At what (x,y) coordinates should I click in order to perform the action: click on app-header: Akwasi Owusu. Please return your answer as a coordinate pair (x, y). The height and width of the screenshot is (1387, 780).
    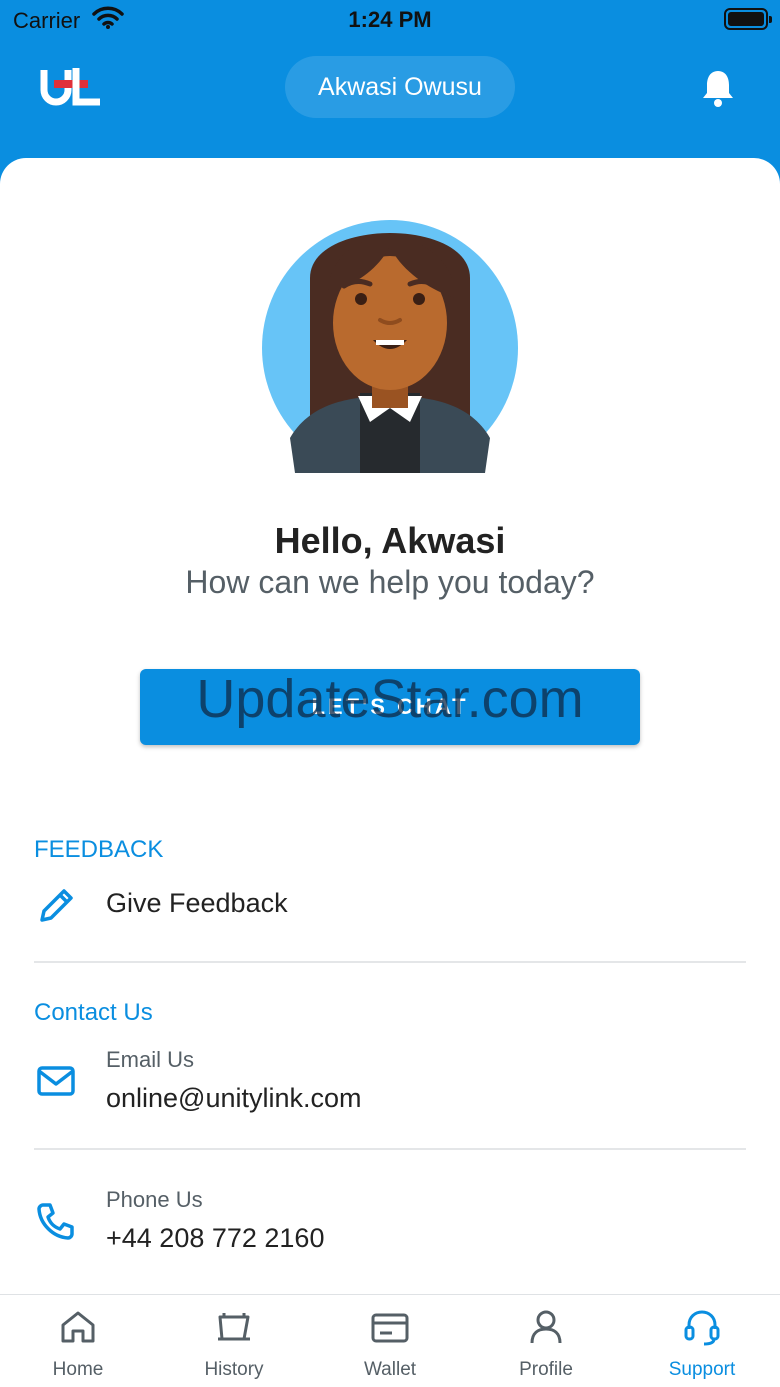
    Looking at the image, I should click on (390, 100).